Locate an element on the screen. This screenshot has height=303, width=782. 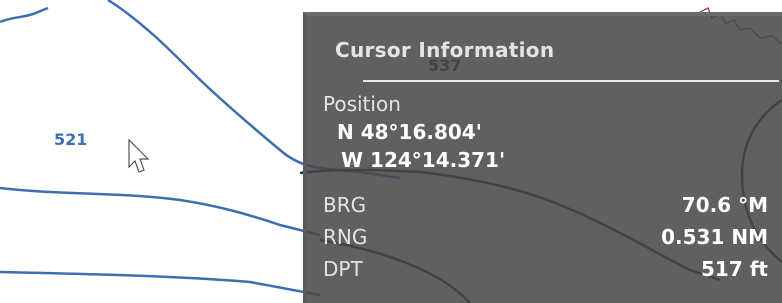
depth-label-shallow: 521 is located at coordinates (71, 139).